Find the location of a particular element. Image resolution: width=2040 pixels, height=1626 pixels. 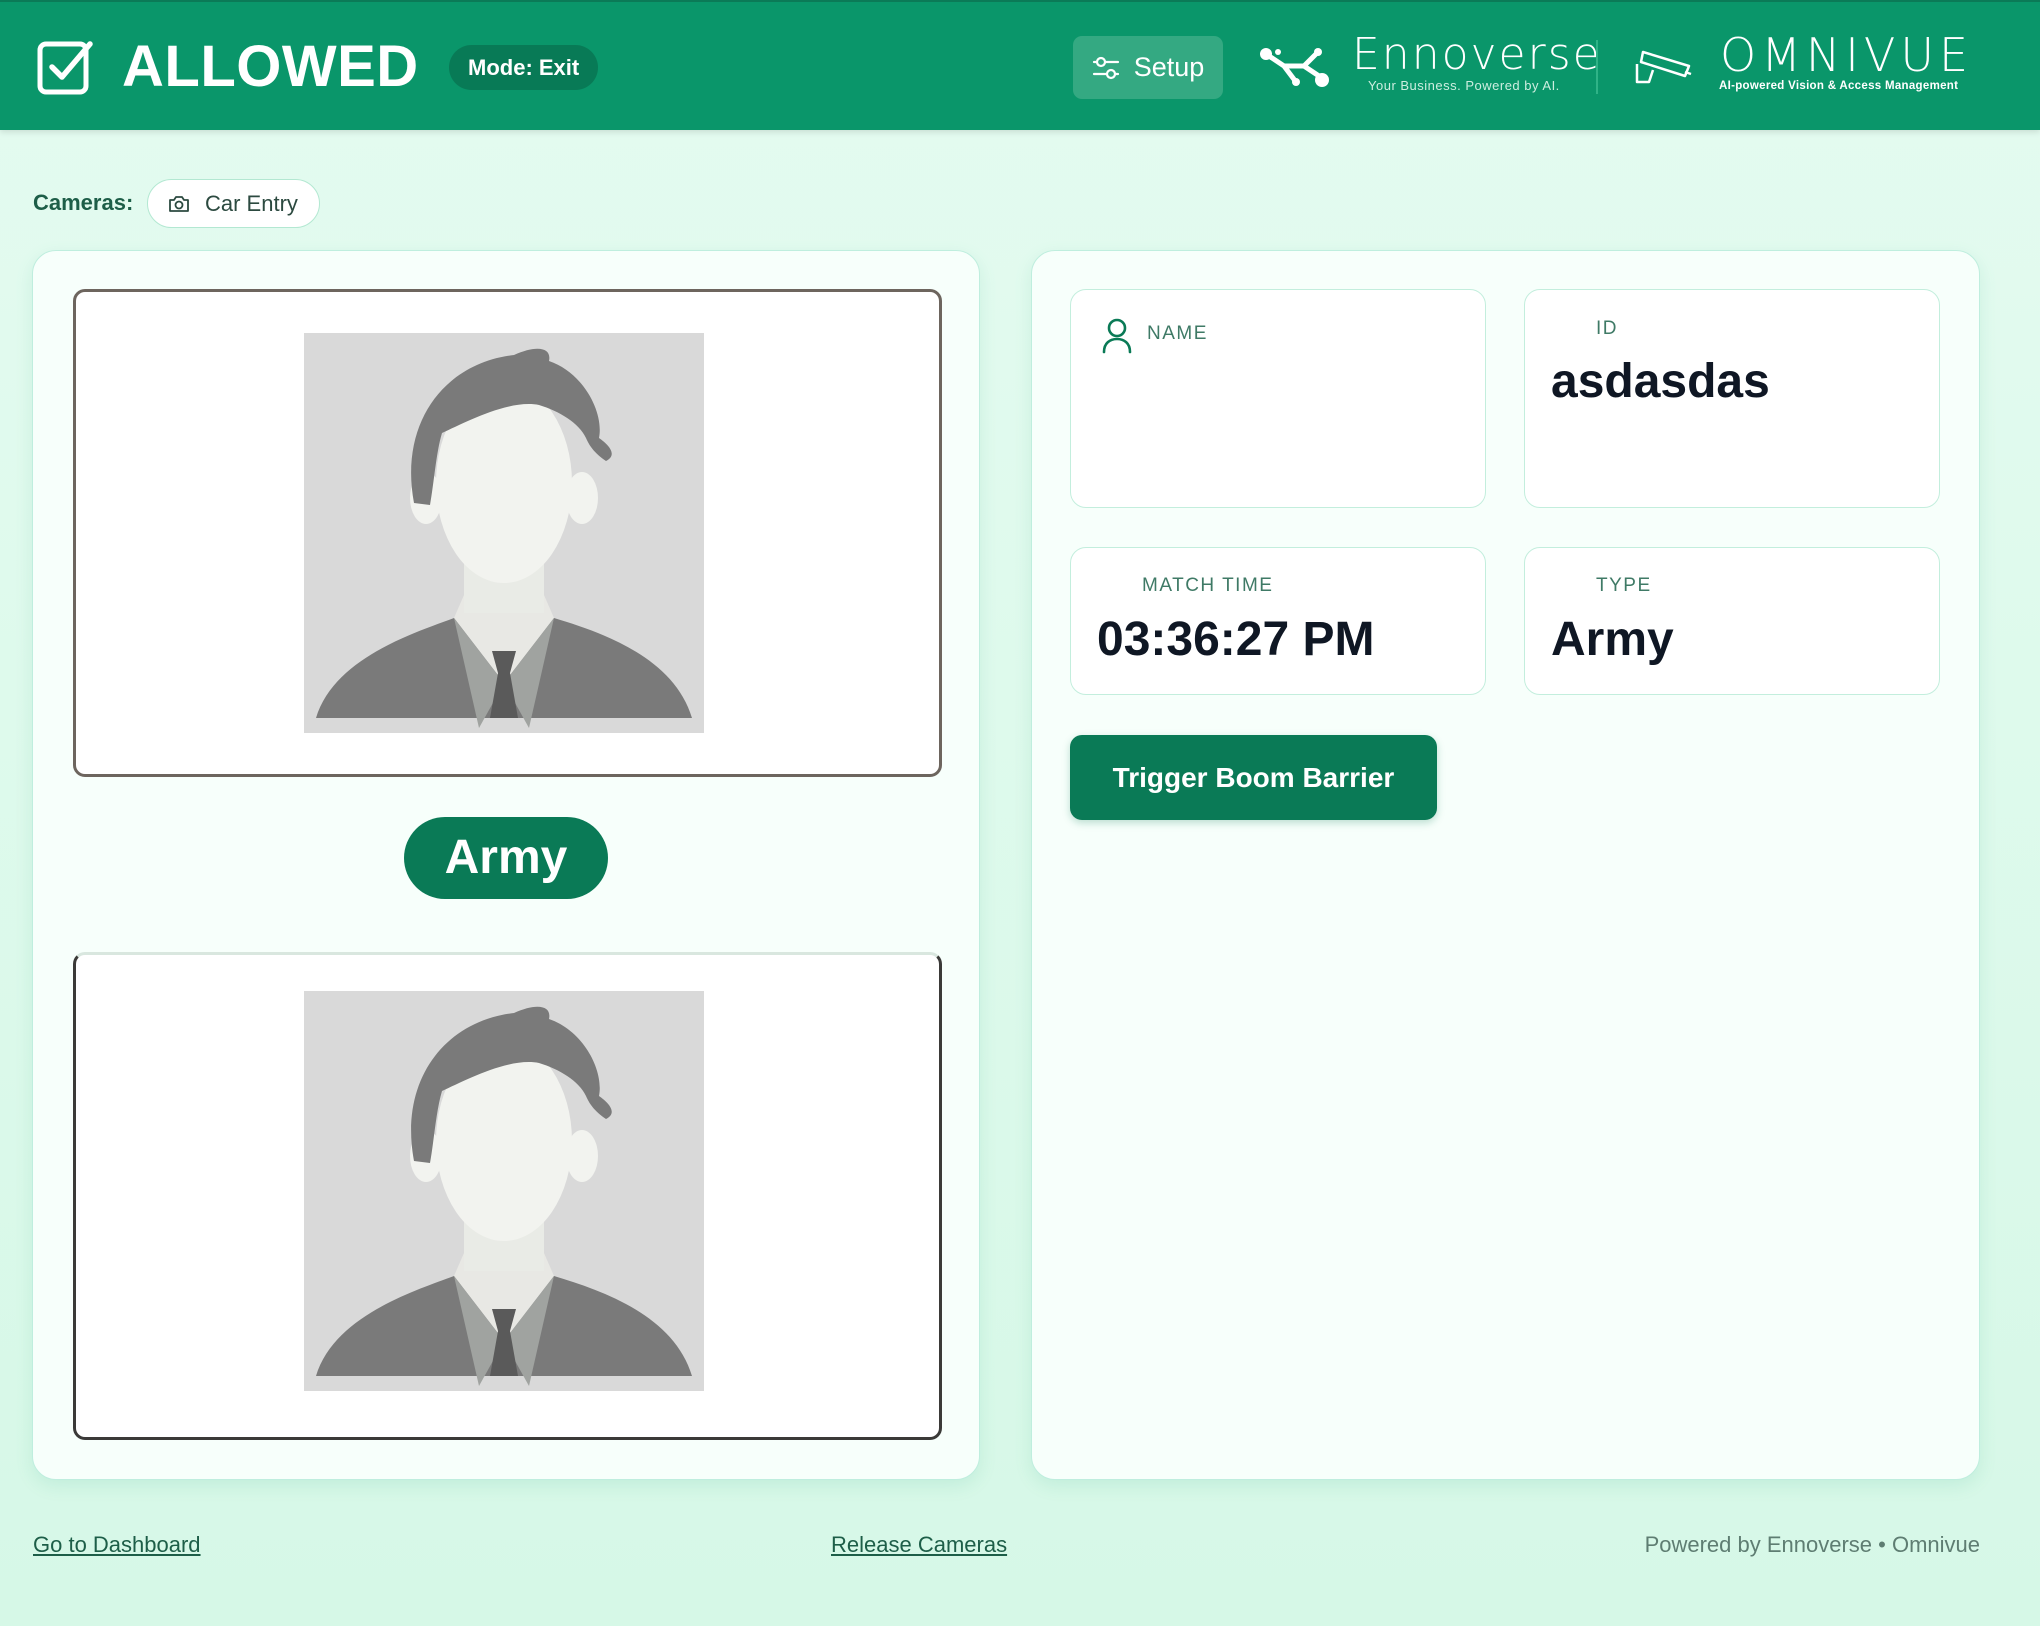

sliders-icon is located at coordinates (1105, 67).